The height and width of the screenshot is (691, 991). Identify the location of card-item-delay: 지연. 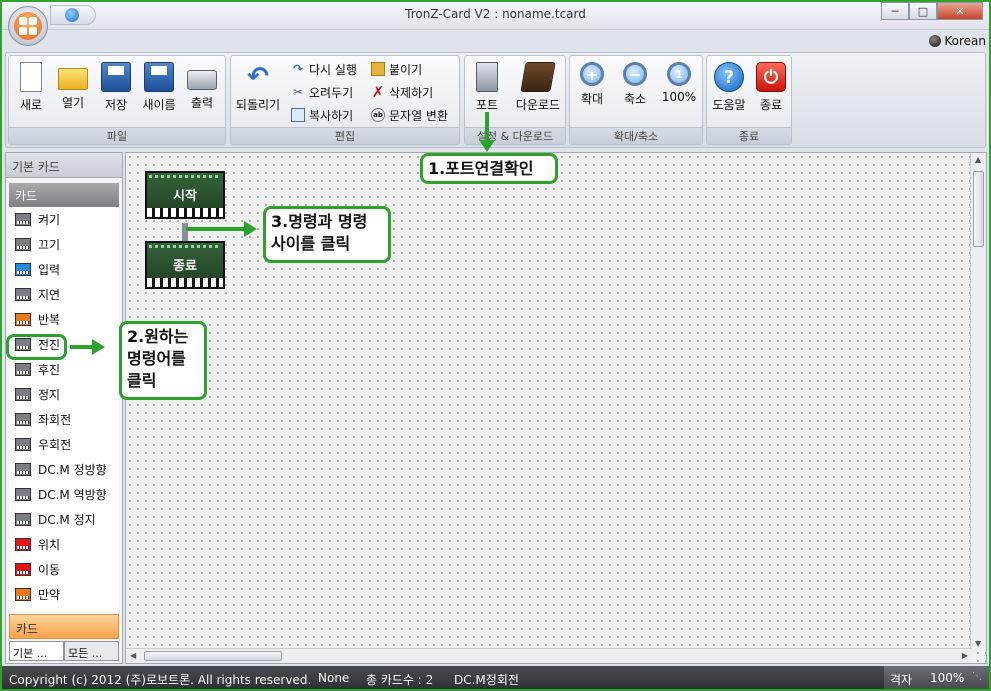
(64, 294).